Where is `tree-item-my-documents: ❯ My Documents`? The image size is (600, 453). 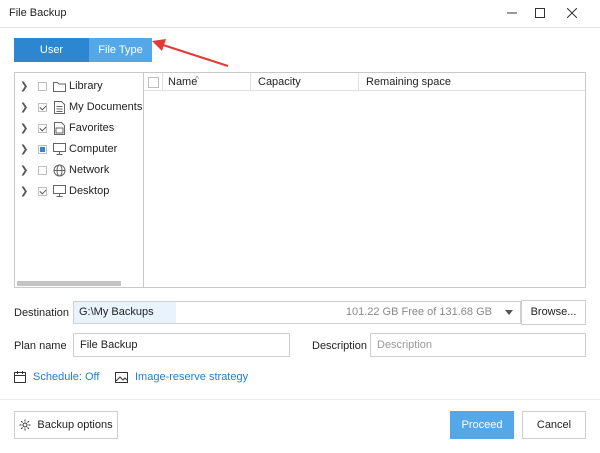 tree-item-my-documents: ❯ My Documents is located at coordinates (79, 107).